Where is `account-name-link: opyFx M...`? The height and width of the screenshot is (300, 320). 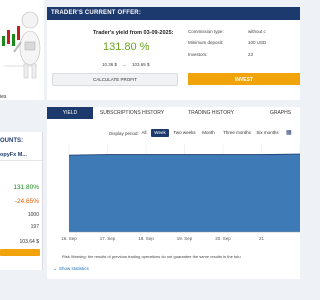
account-name-link: opyFx M... is located at coordinates (13, 155).